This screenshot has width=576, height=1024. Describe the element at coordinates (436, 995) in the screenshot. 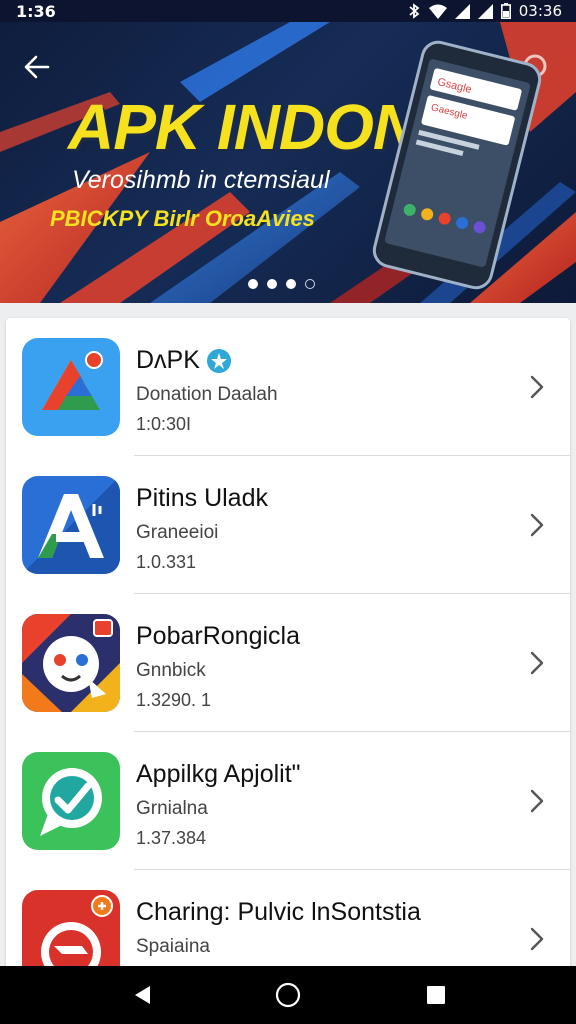

I see `recents-square-icon` at that location.